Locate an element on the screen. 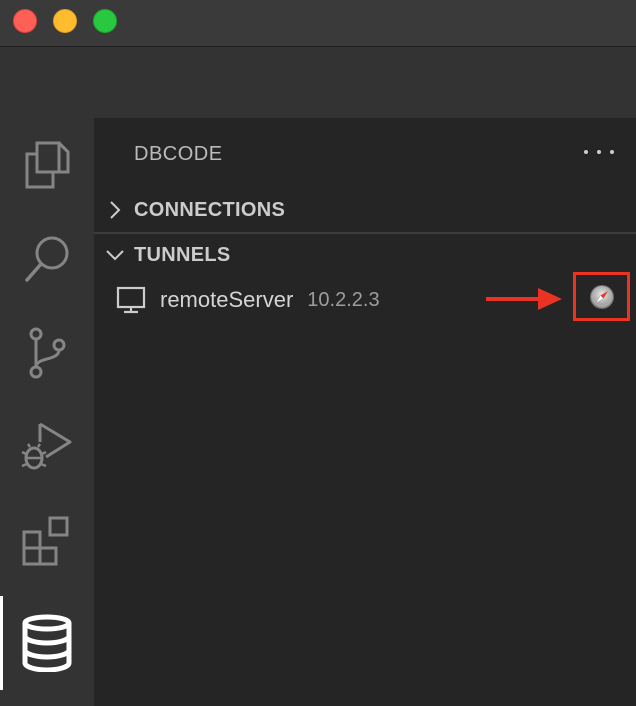  sidebar-title: DBCODE is located at coordinates (178, 154).